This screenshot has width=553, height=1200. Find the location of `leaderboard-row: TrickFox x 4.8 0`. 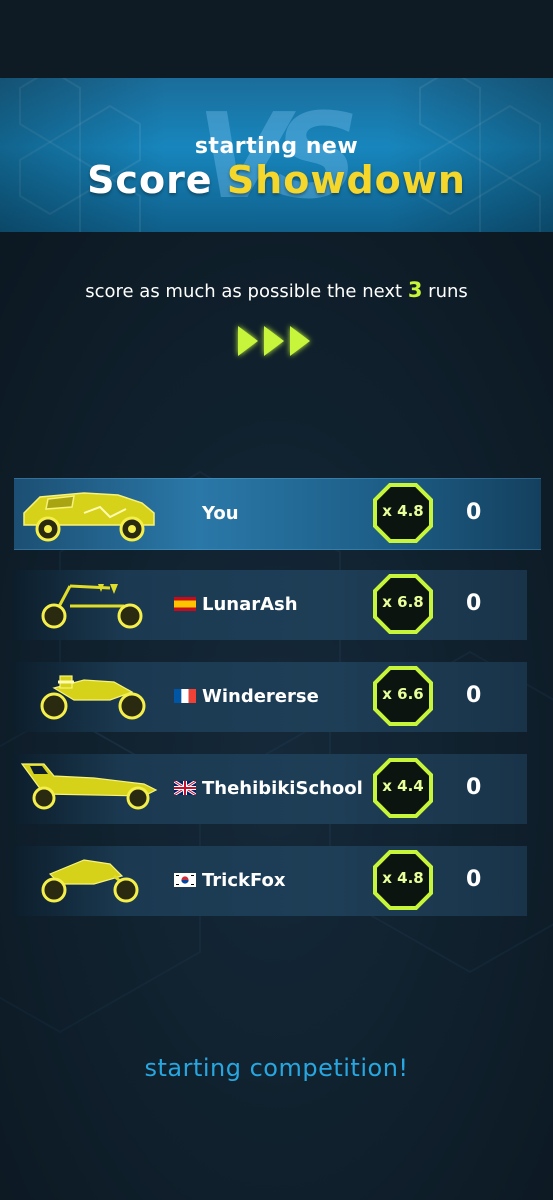

leaderboard-row: TrickFox x 4.8 0 is located at coordinates (270, 881).